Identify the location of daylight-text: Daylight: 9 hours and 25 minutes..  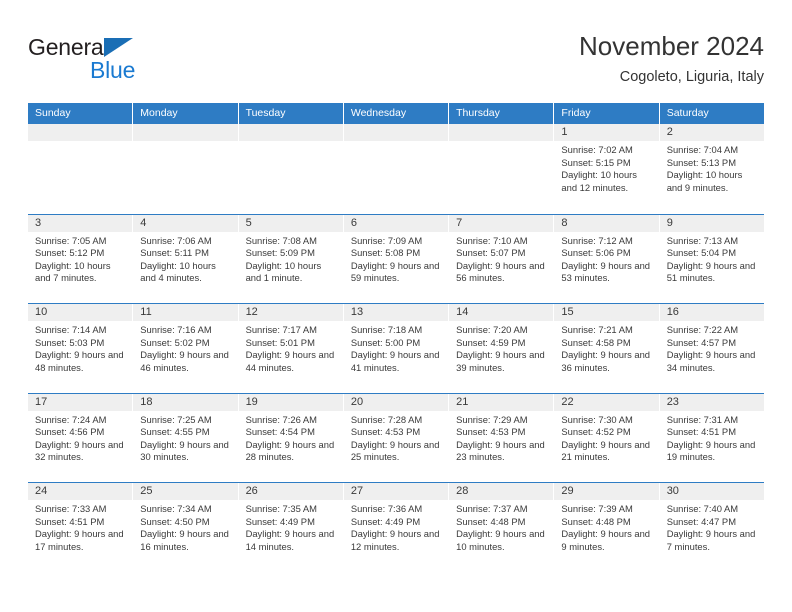
(395, 450).